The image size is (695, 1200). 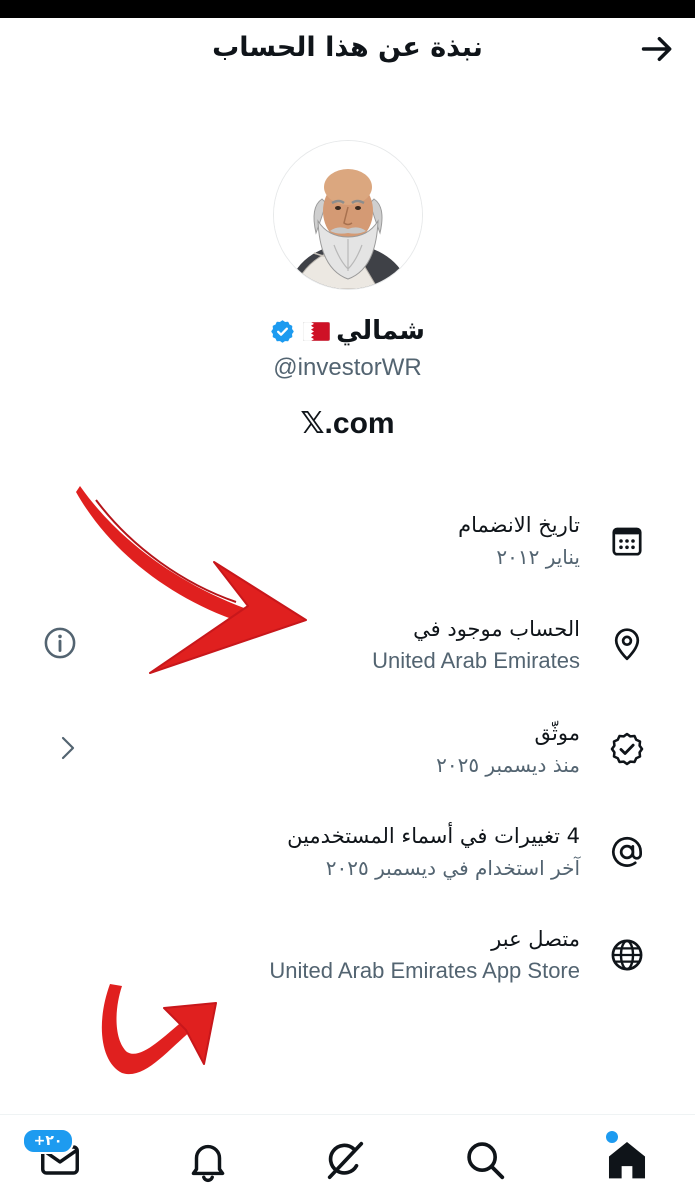 I want to click on user-handle: @investorWR, so click(x=347, y=367).